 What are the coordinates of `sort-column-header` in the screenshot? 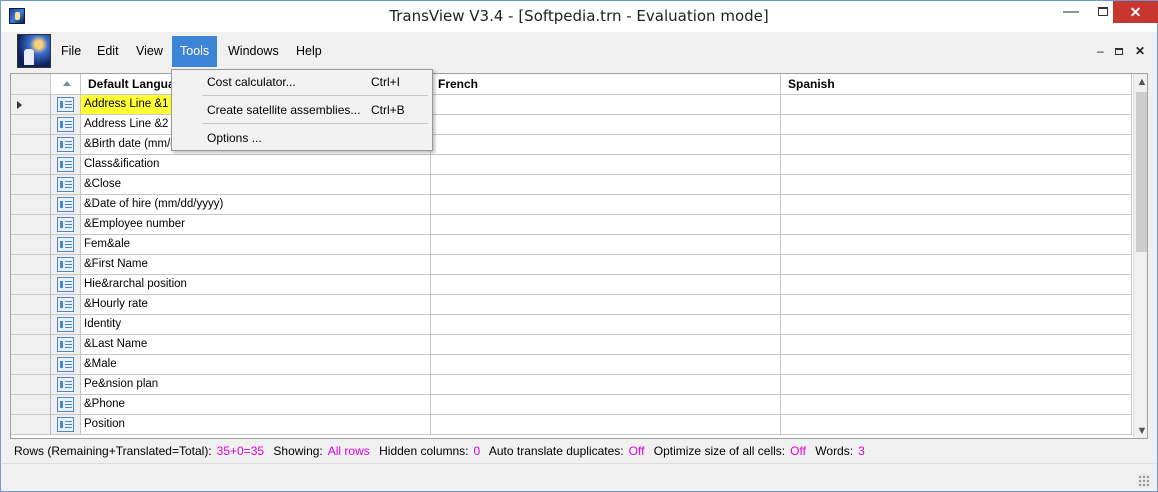 It's located at (66, 84).